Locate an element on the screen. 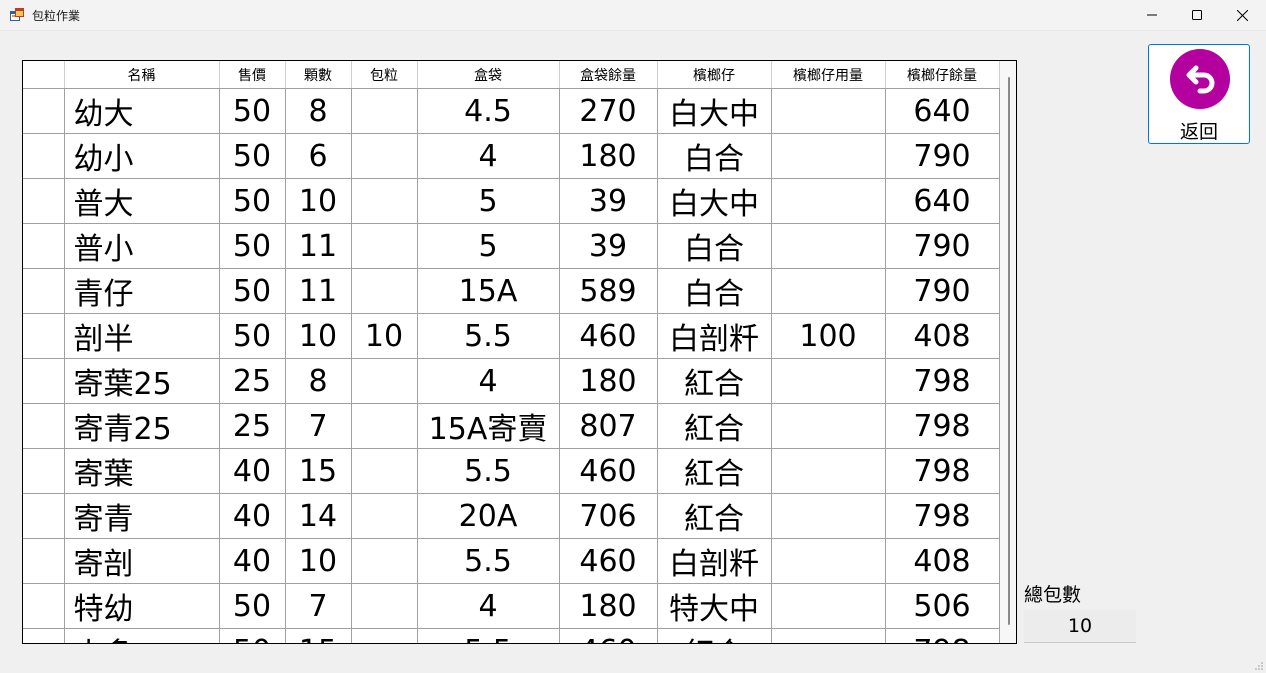 This screenshot has width=1266, height=673. column-header: 顆數 is located at coordinates (318, 75).